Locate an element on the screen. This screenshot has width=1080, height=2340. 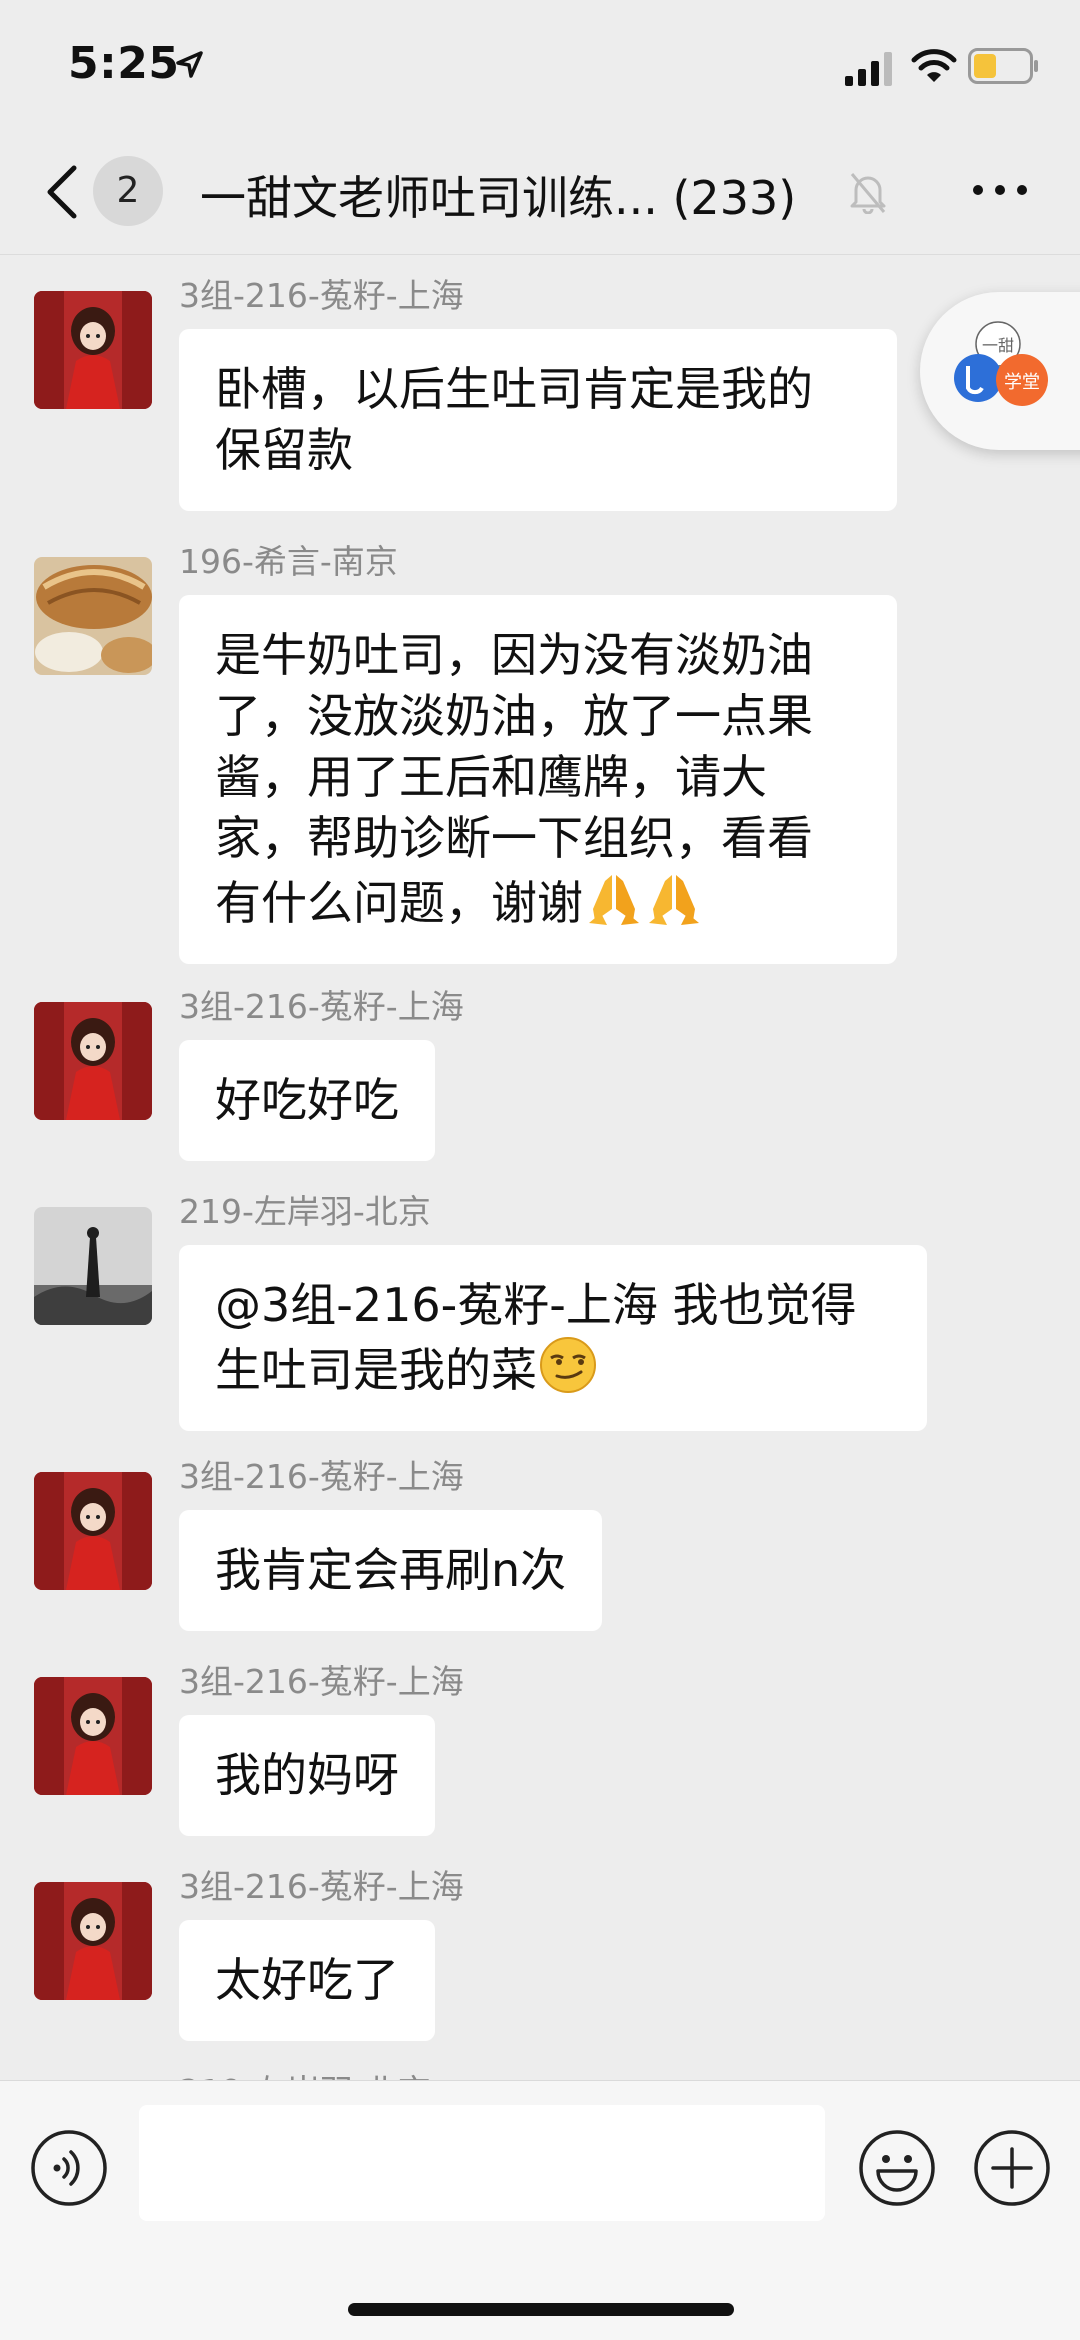
message-bubble: 太好吃了 is located at coordinates (307, 1980).